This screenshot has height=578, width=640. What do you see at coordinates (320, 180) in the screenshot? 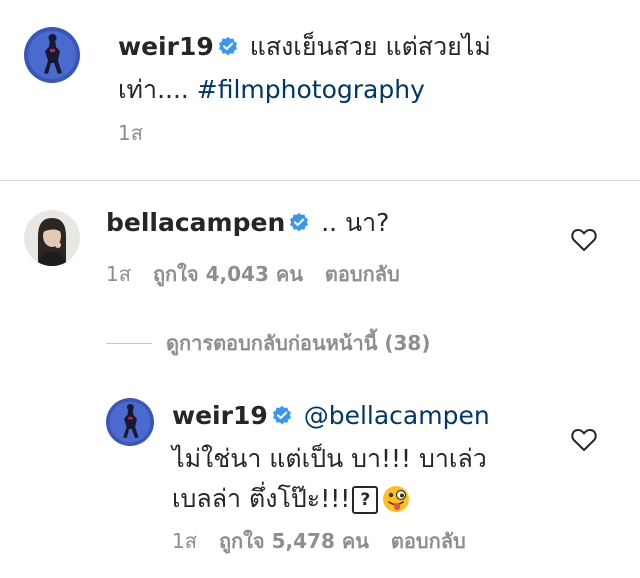
I see `divider` at bounding box center [320, 180].